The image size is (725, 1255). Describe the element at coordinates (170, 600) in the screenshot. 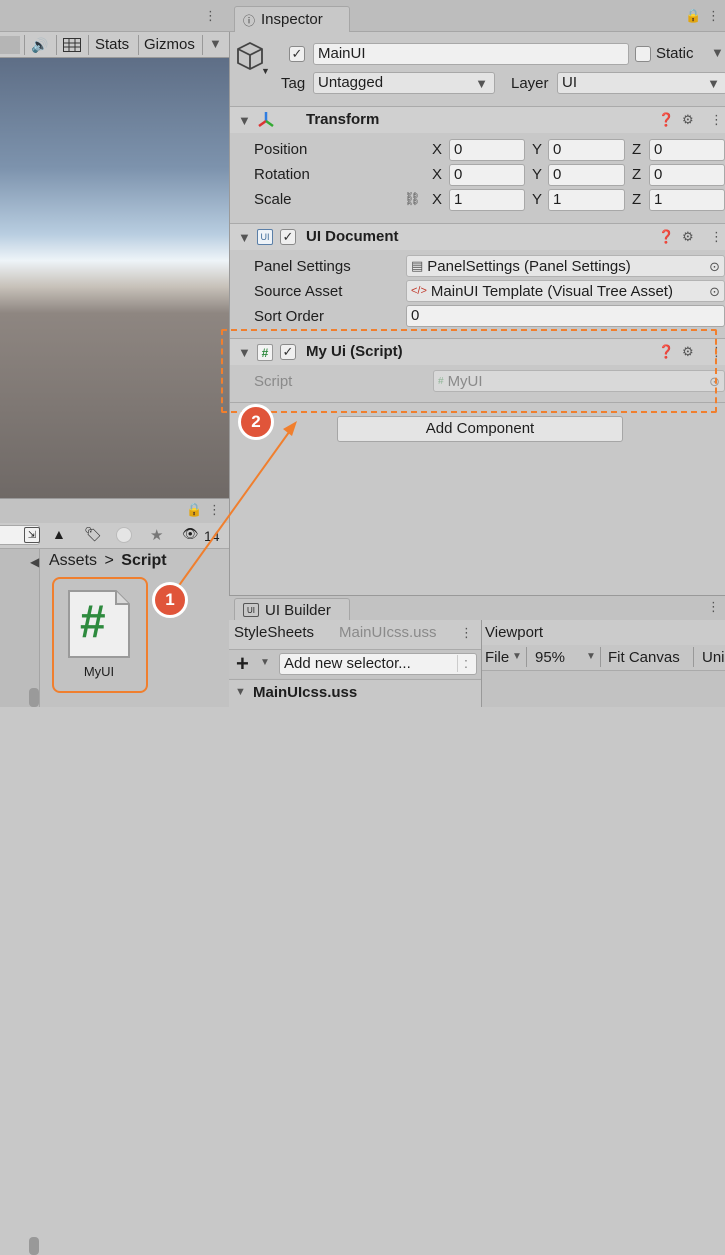

I see `step-1-badge: 1` at that location.